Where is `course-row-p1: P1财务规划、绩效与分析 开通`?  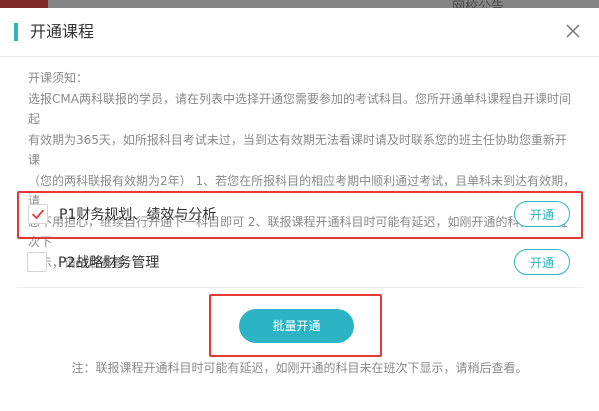 course-row-p1: P1财务规划、绩效与分析 开通 is located at coordinates (300, 215).